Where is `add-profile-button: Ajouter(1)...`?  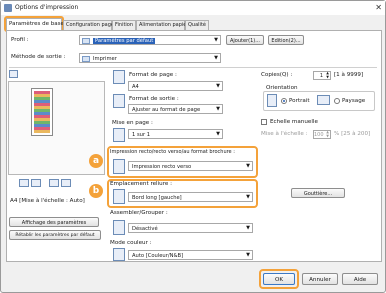 add-profile-button: Ajouter(1)... is located at coordinates (245, 40).